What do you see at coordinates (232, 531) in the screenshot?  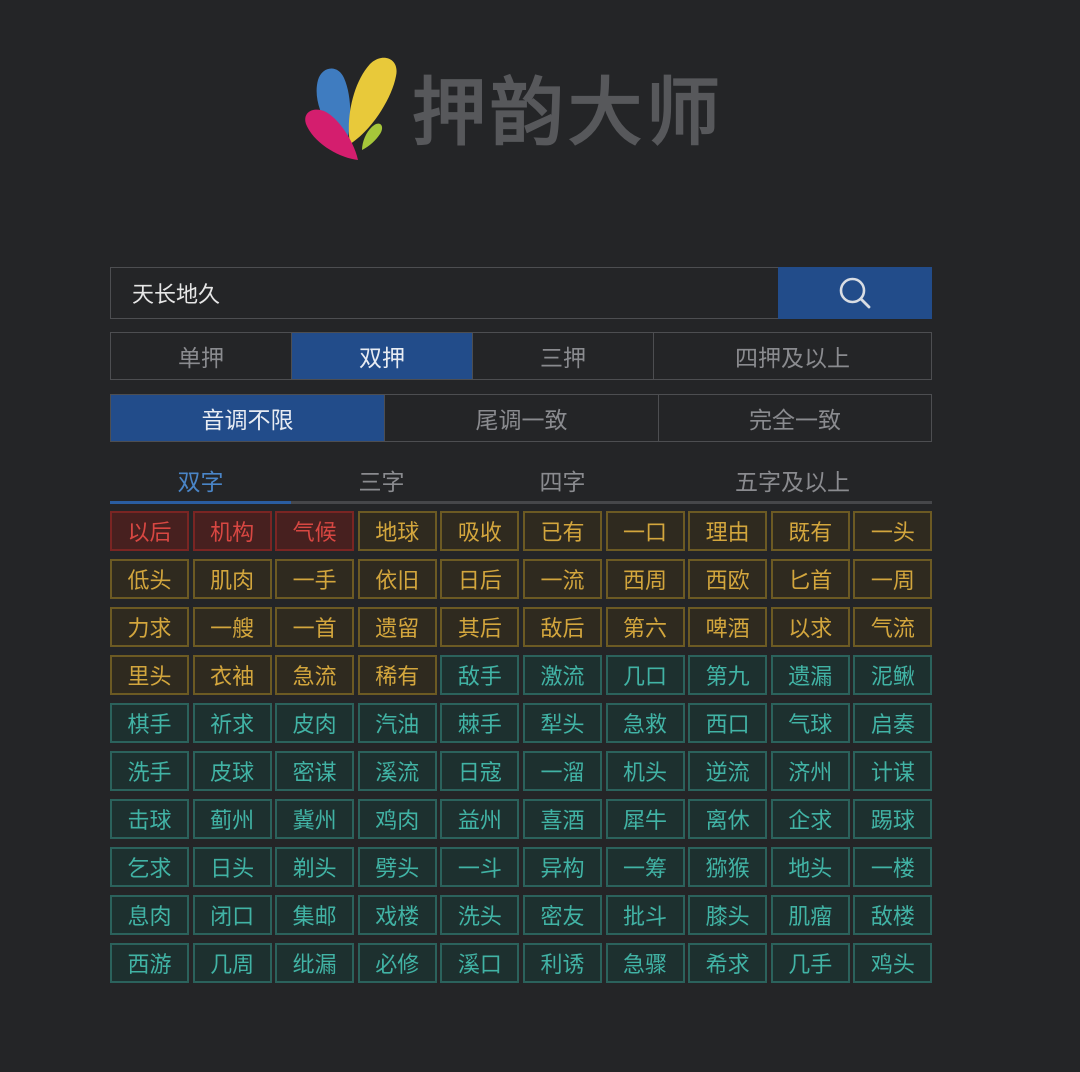 I see `rhyme-result-word: 机构` at bounding box center [232, 531].